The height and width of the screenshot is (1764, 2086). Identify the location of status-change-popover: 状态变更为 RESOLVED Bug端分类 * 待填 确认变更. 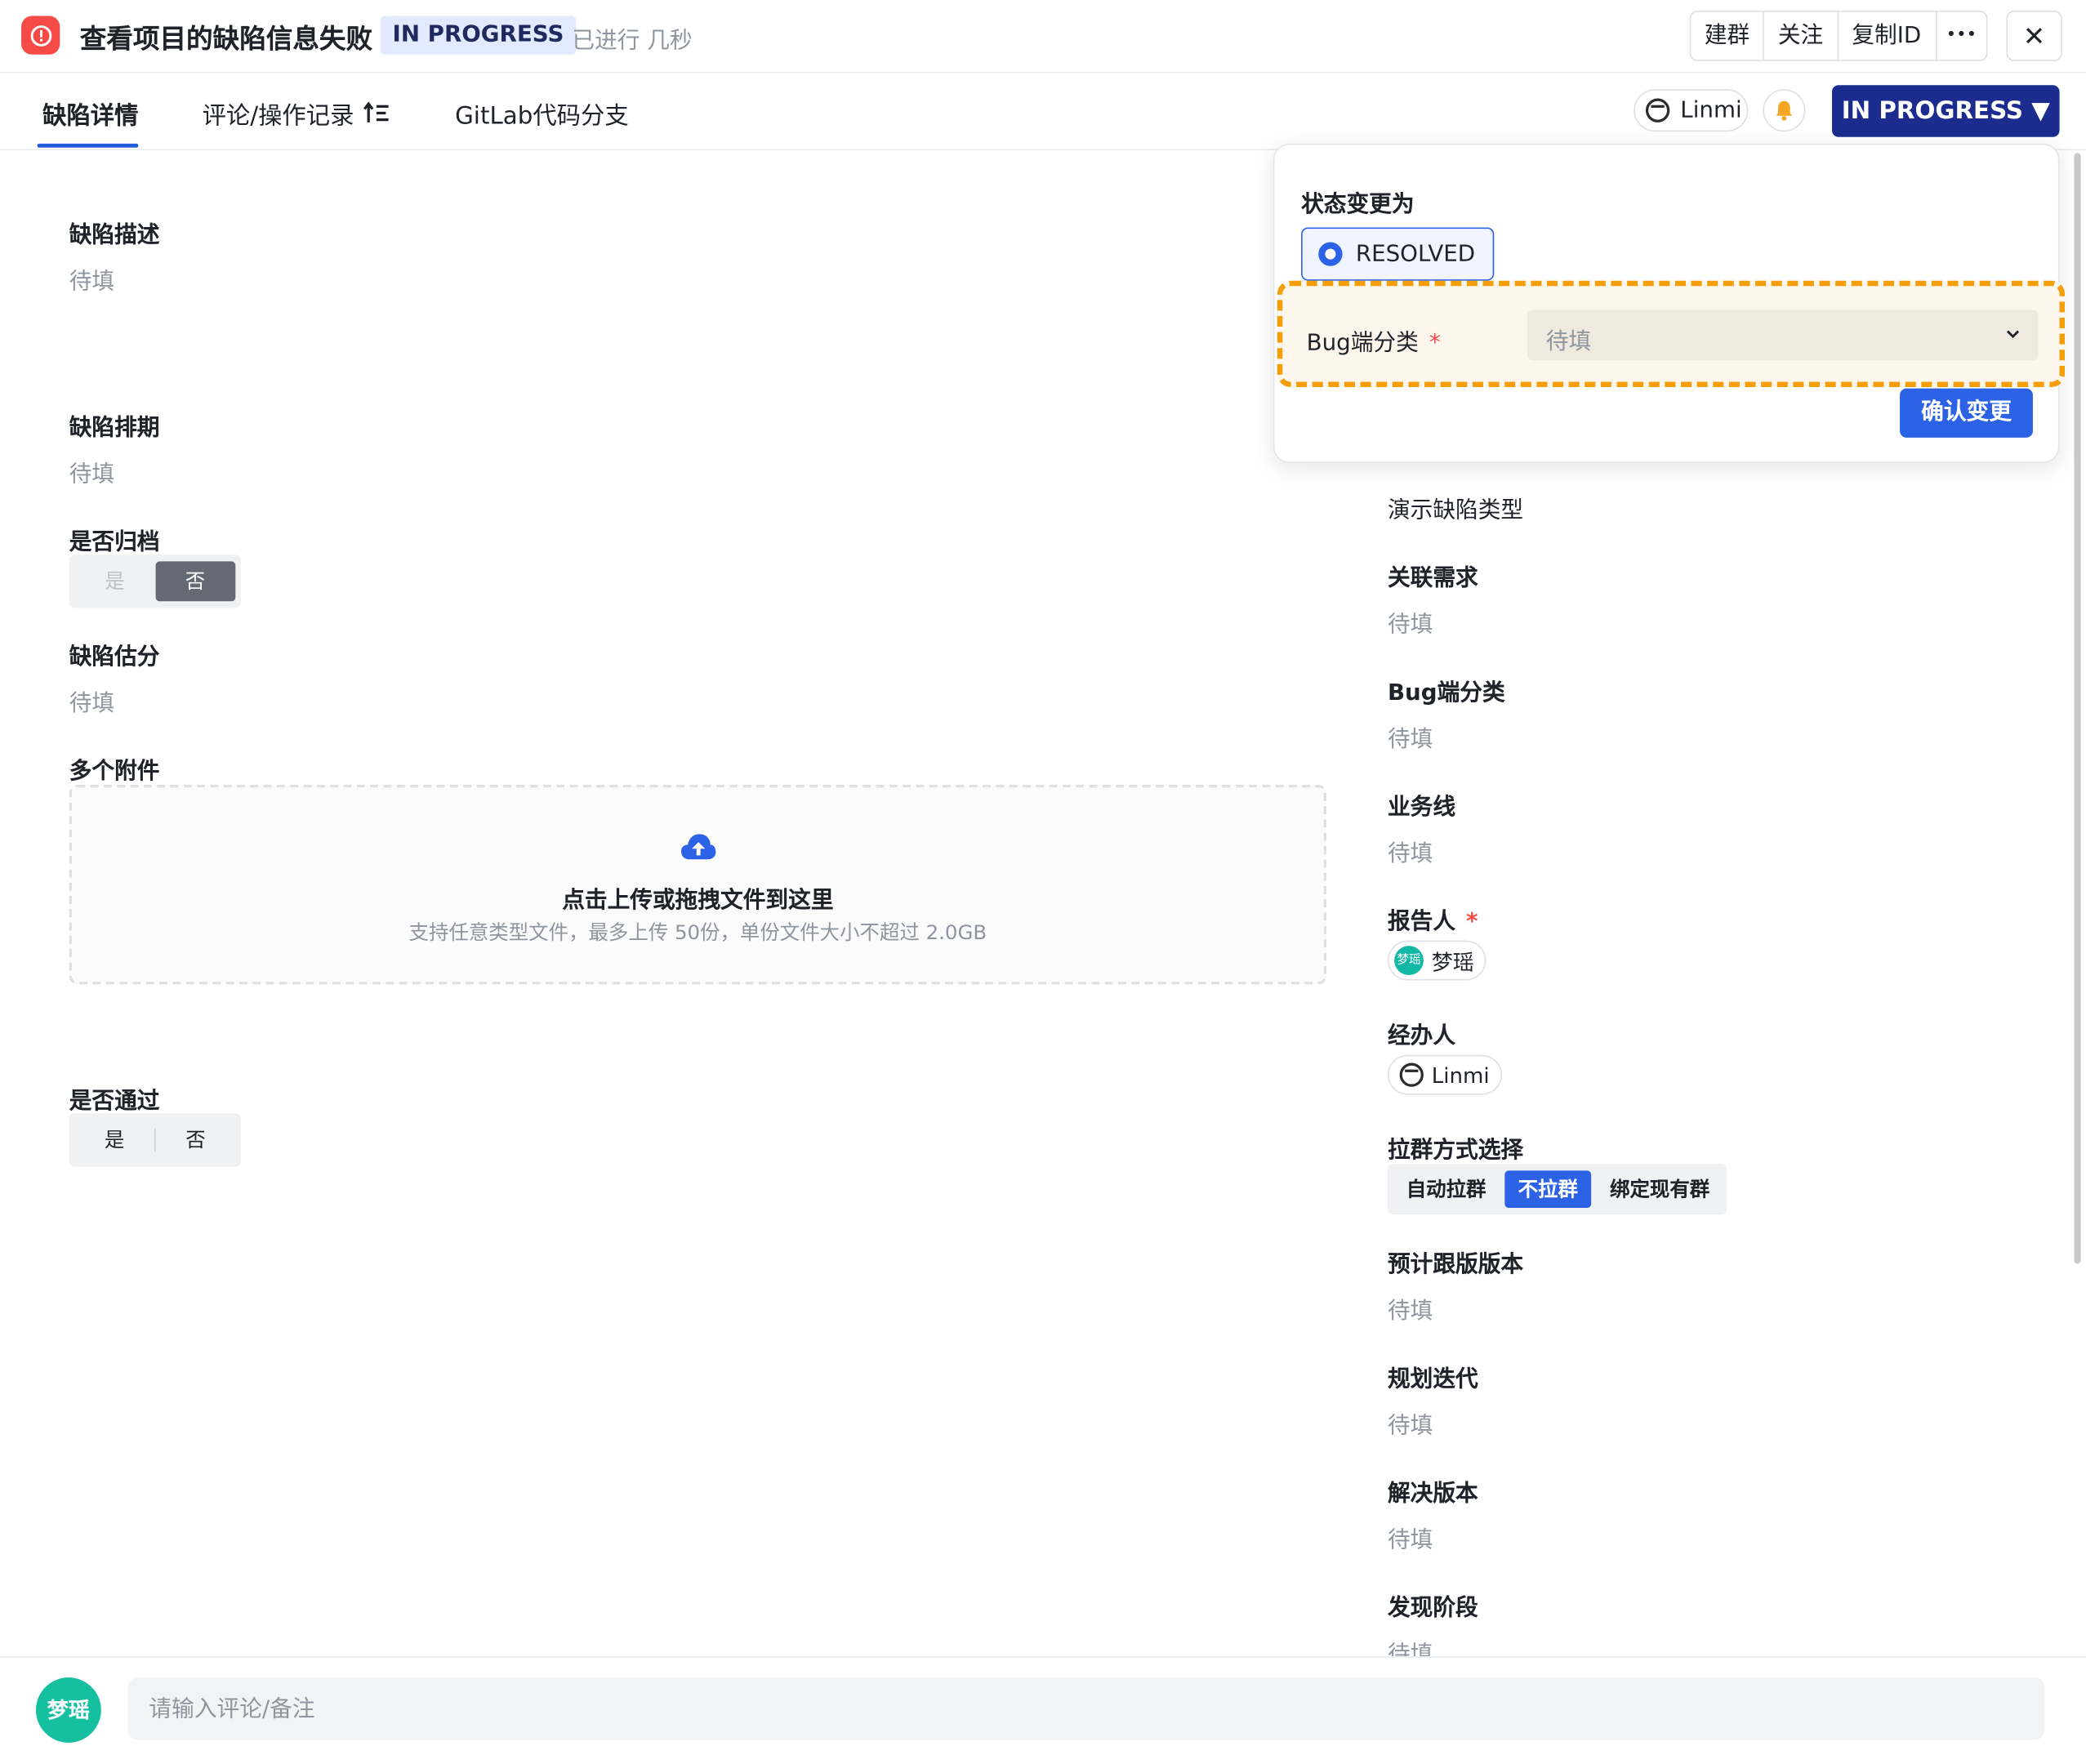
(1670, 303).